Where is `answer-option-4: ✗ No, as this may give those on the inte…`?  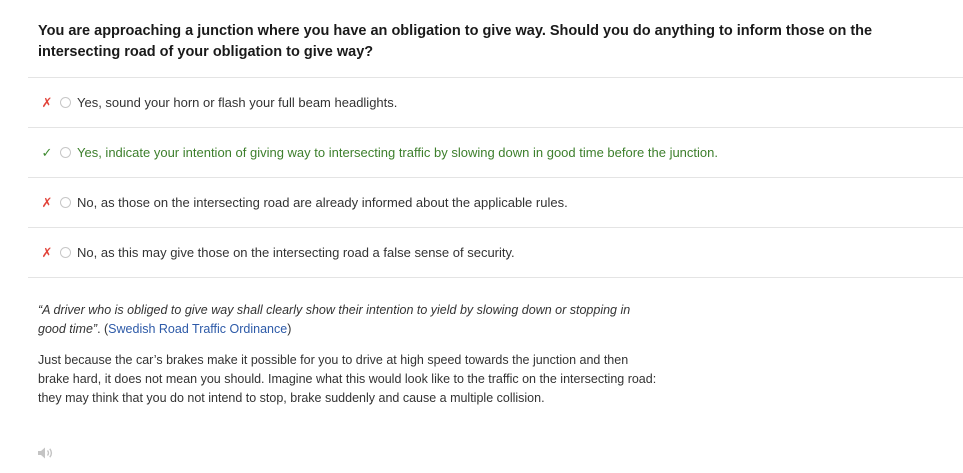 answer-option-4: ✗ No, as this may give those on the inte… is located at coordinates (495, 253).